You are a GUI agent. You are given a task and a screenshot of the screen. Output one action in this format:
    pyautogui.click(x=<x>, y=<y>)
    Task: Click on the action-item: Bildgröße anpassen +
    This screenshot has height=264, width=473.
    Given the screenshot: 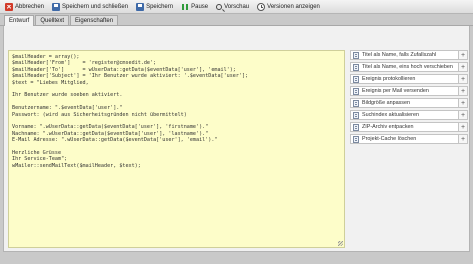 What is the action you would take?
    pyautogui.click(x=409, y=103)
    